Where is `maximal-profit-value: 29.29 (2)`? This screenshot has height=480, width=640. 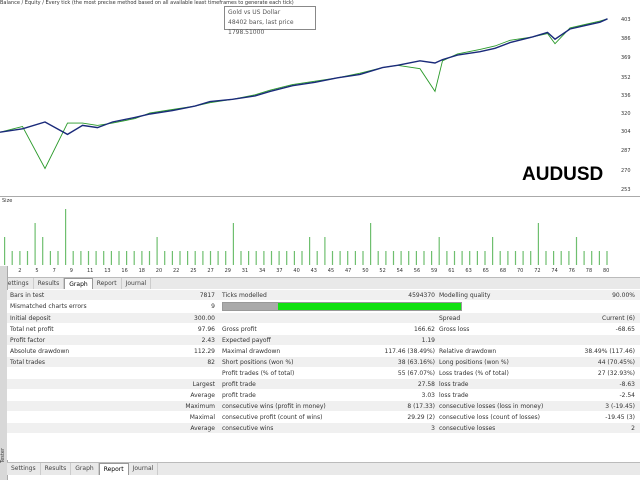
maximal-profit-value: 29.29 (2) is located at coordinates (421, 417).